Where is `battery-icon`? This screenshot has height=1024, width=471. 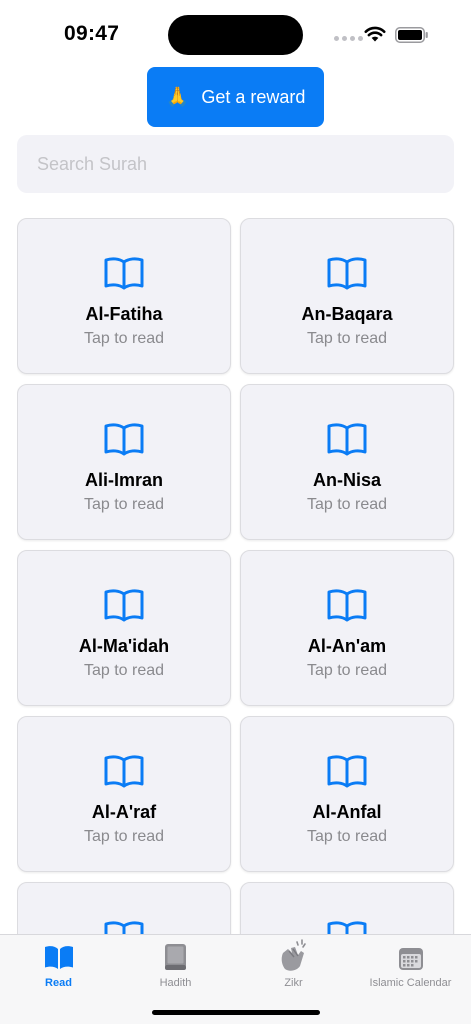 battery-icon is located at coordinates (411, 35).